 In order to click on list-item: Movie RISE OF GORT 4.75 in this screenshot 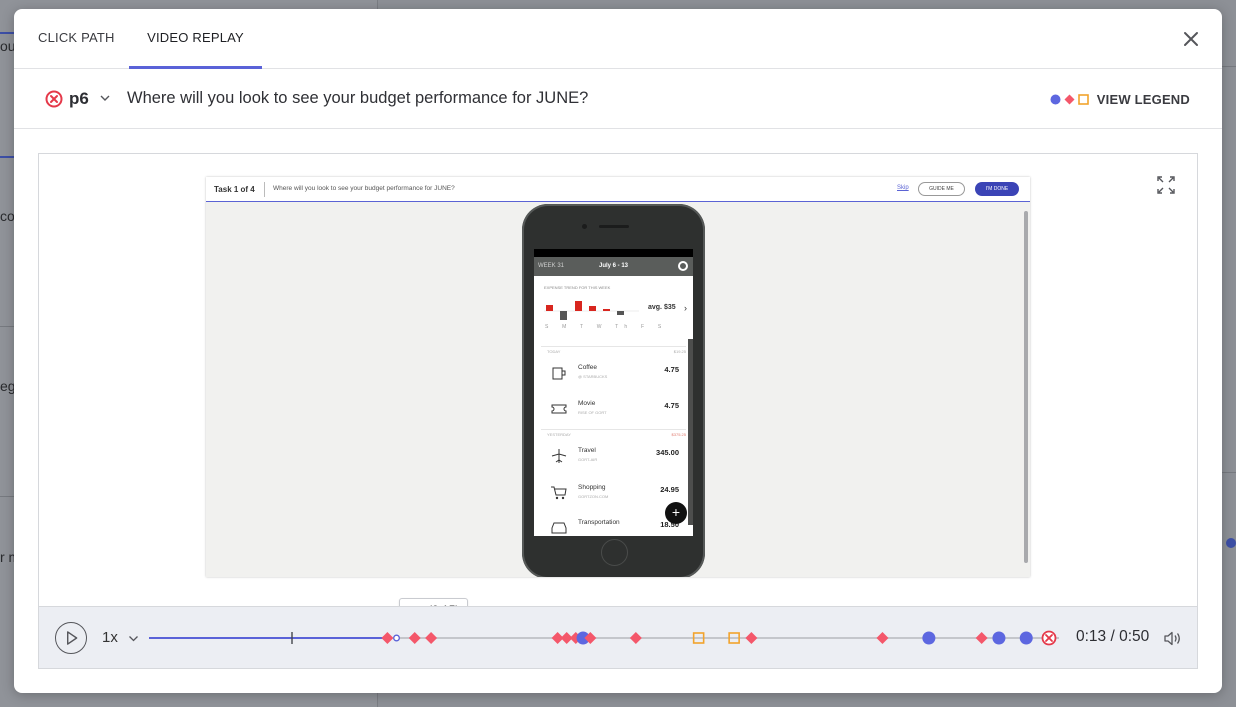, I will do `click(613, 411)`.